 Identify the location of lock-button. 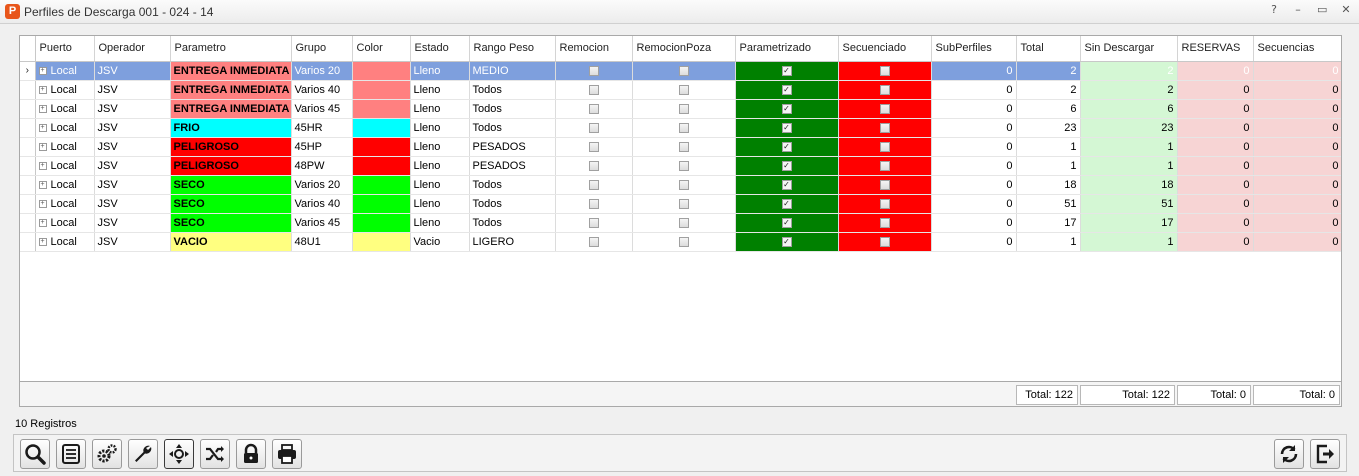
(251, 454).